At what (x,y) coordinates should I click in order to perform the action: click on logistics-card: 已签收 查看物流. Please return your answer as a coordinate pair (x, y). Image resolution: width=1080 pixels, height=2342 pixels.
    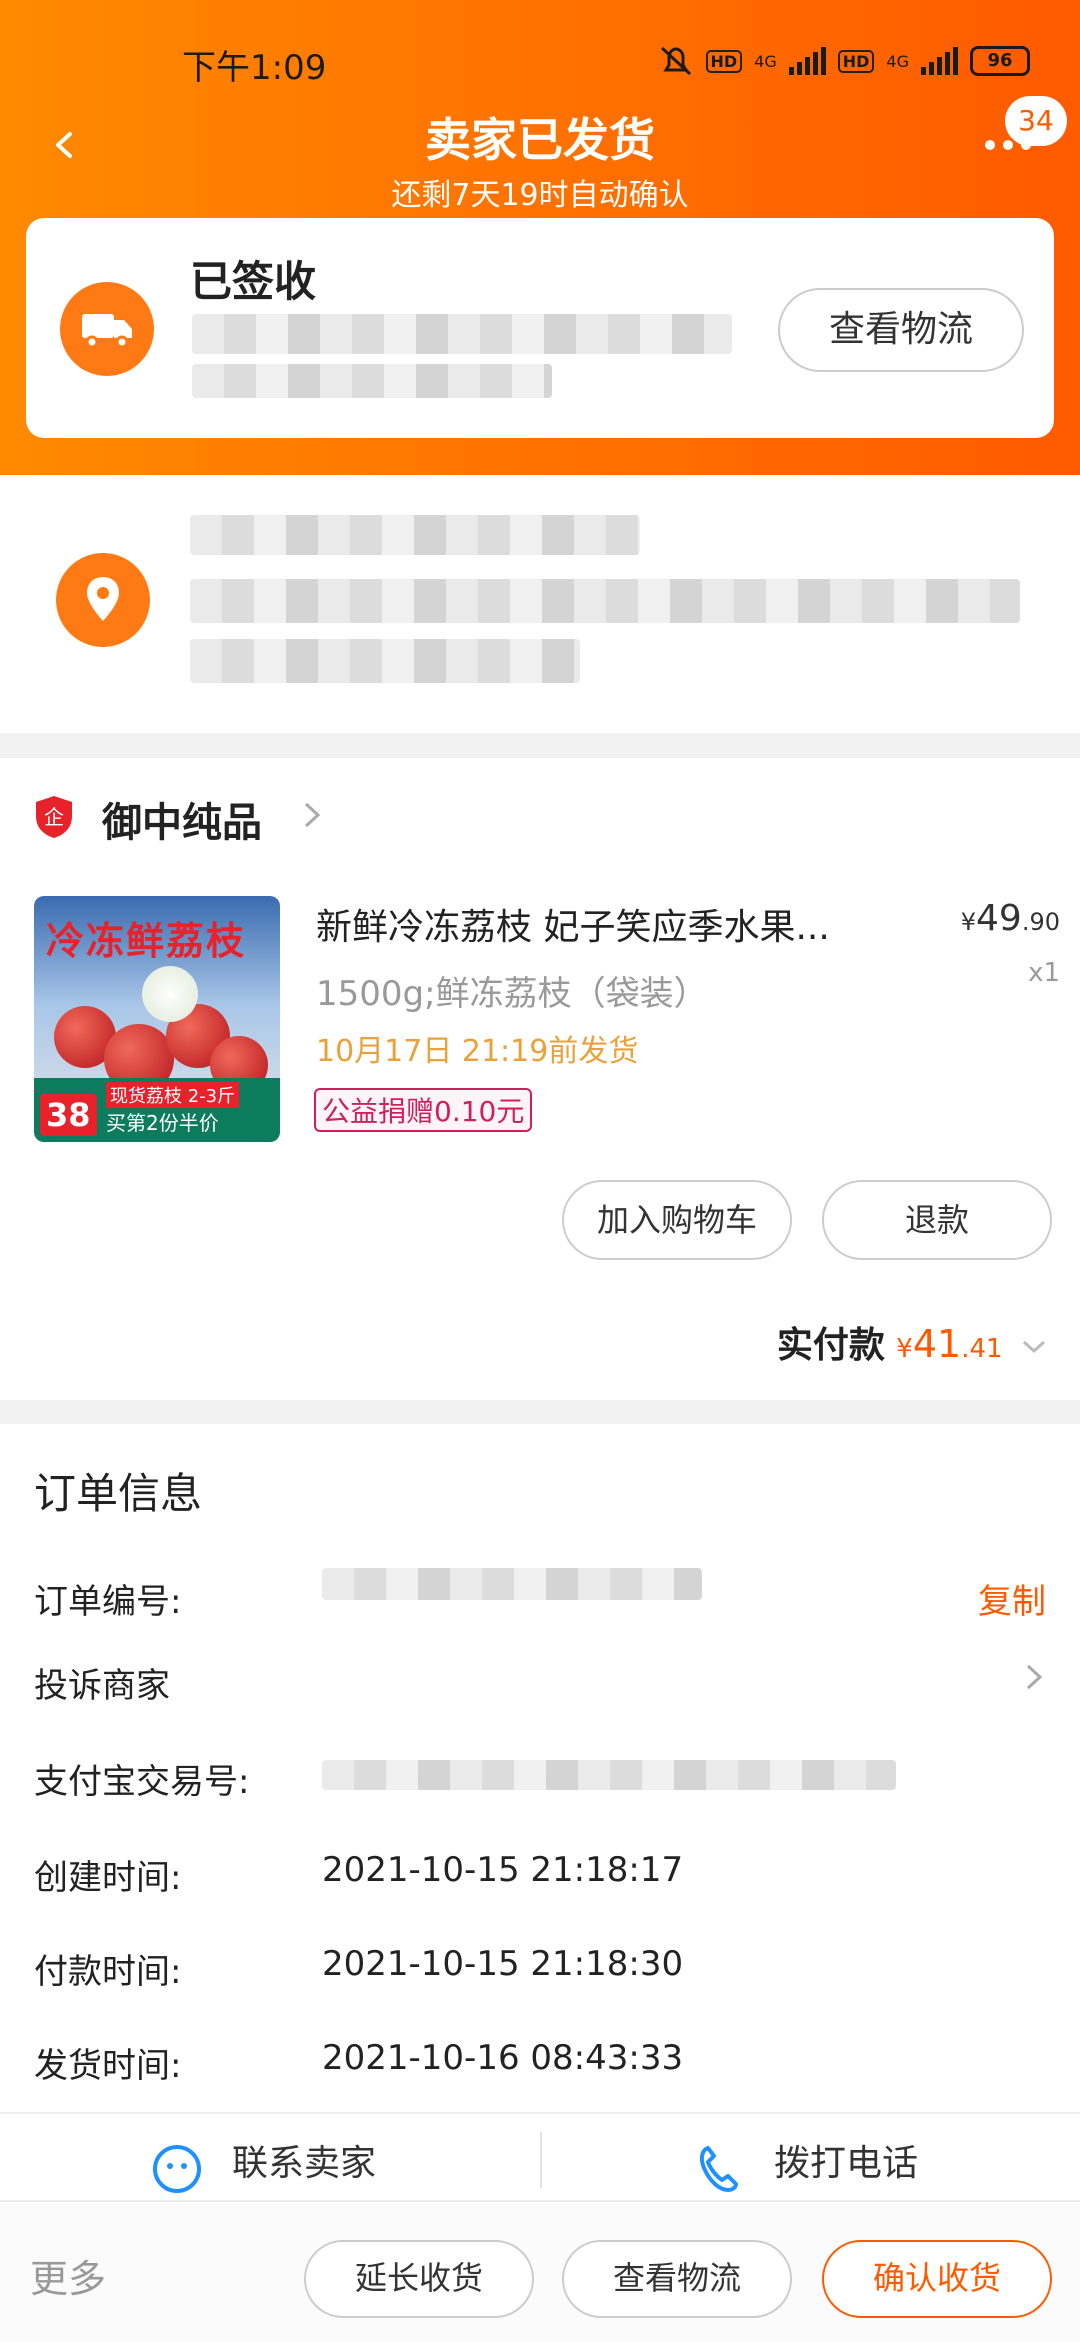
    Looking at the image, I should click on (540, 328).